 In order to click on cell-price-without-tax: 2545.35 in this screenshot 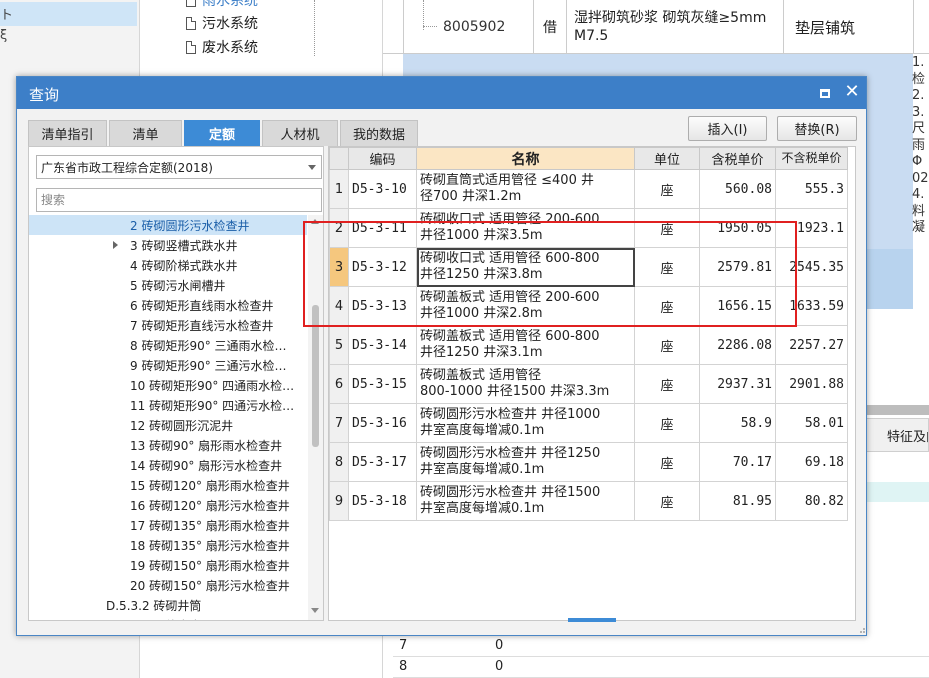, I will do `click(811, 267)`.